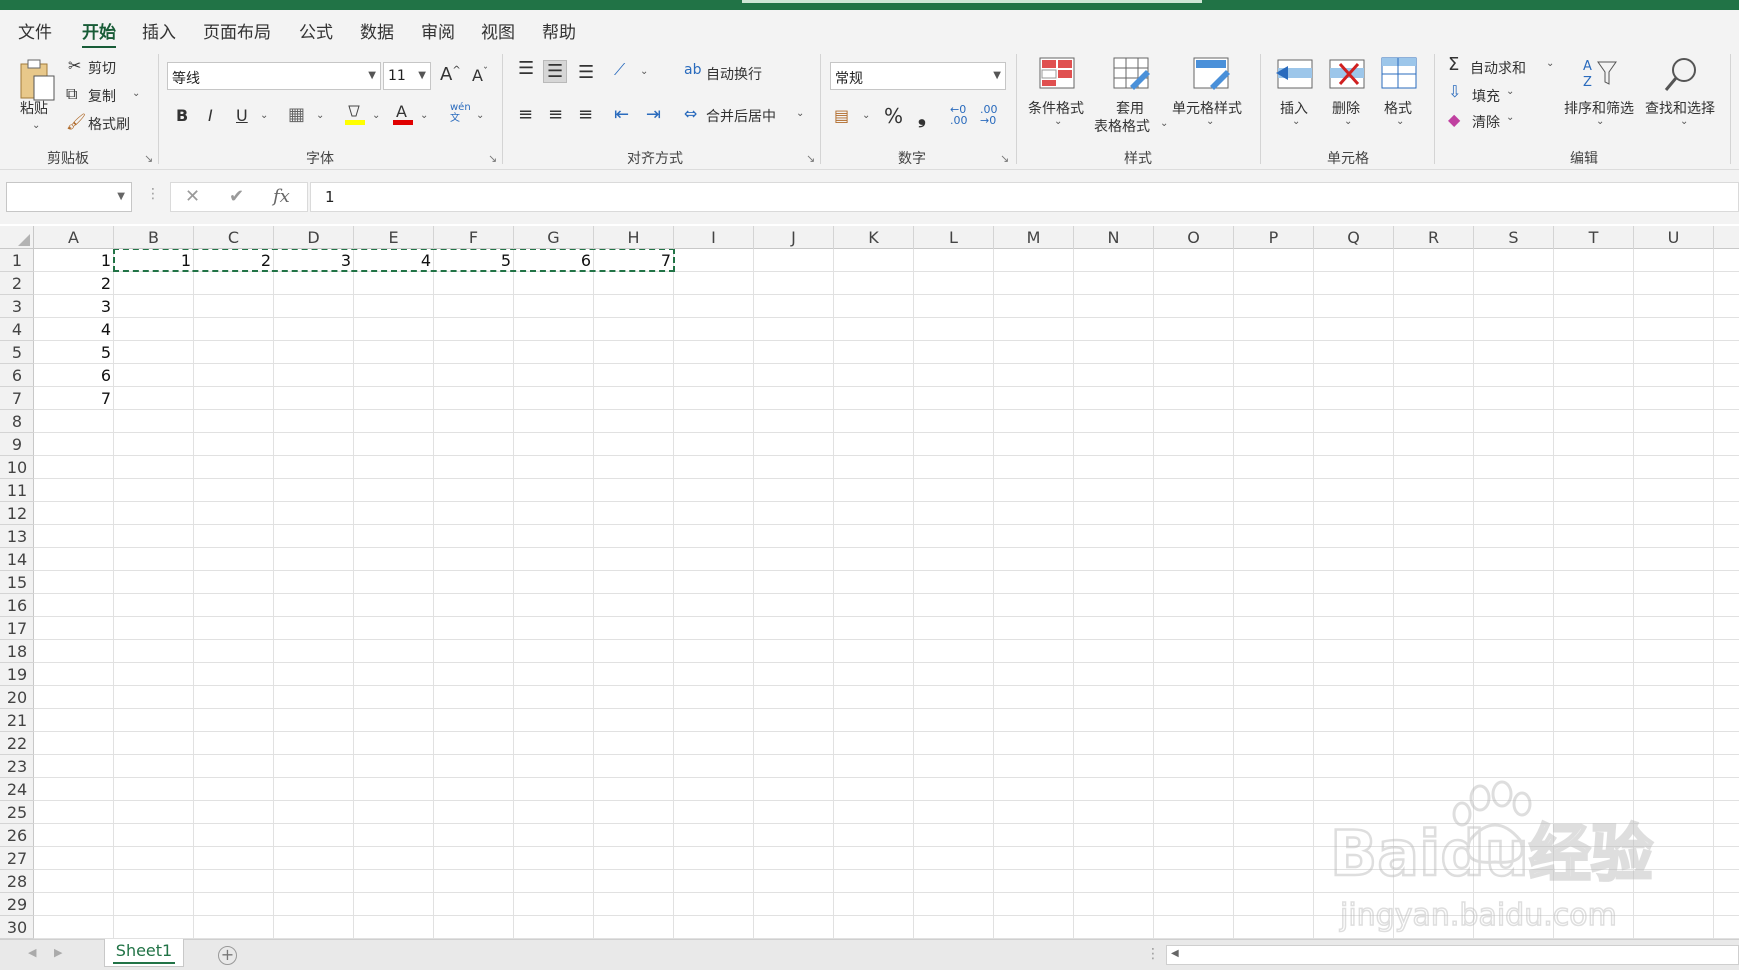 Image resolution: width=1739 pixels, height=970 pixels. I want to click on align-center-icon: ≡, so click(555, 114).